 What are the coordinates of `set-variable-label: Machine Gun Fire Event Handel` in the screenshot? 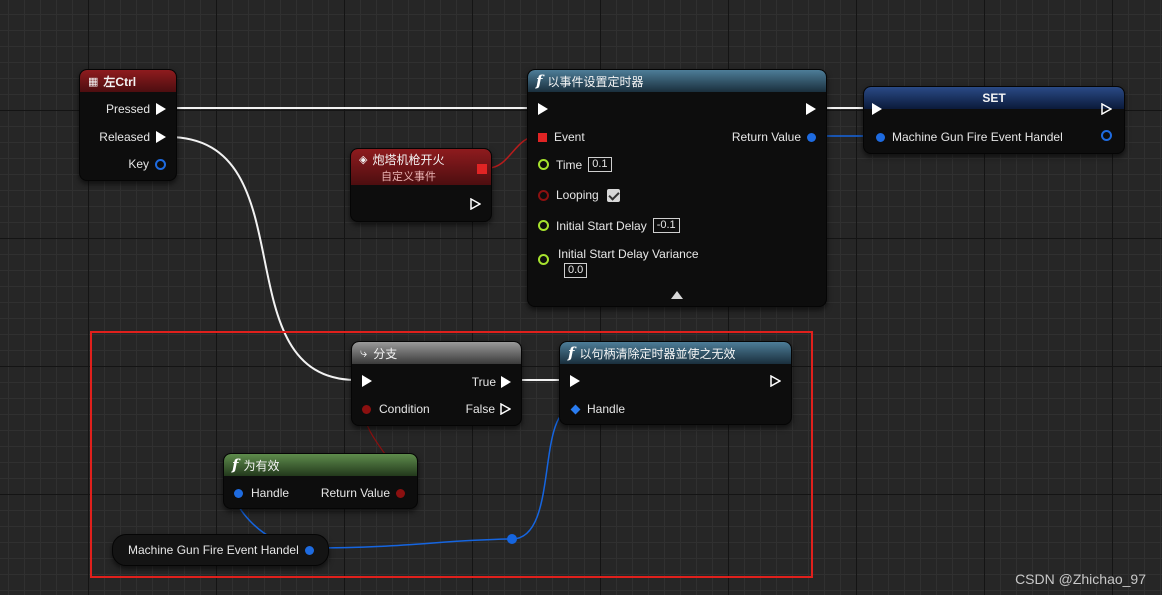 It's located at (977, 137).